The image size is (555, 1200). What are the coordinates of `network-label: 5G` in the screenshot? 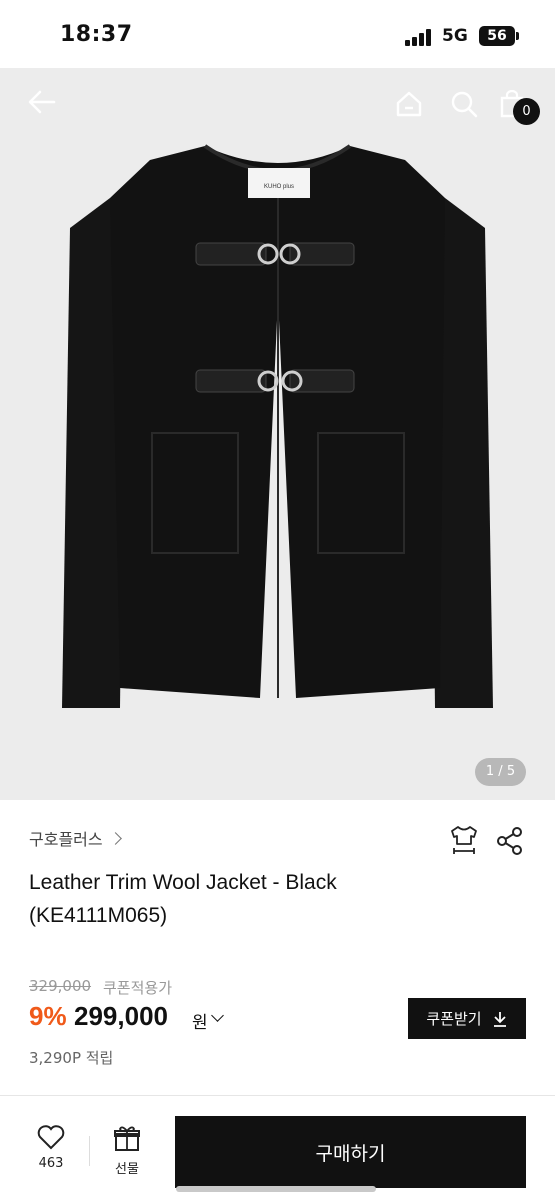 It's located at (455, 36).